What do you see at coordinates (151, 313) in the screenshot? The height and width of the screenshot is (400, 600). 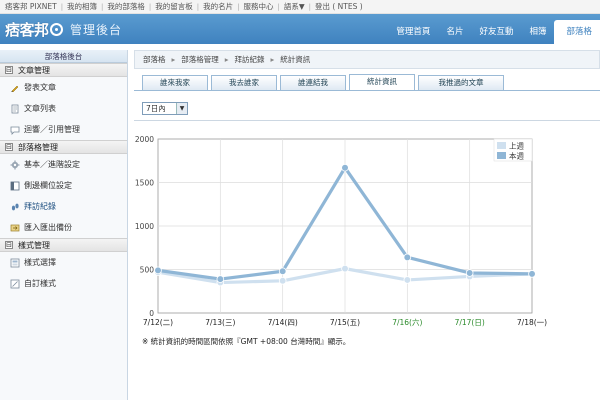 I see `y-tick-label: 0` at bounding box center [151, 313].